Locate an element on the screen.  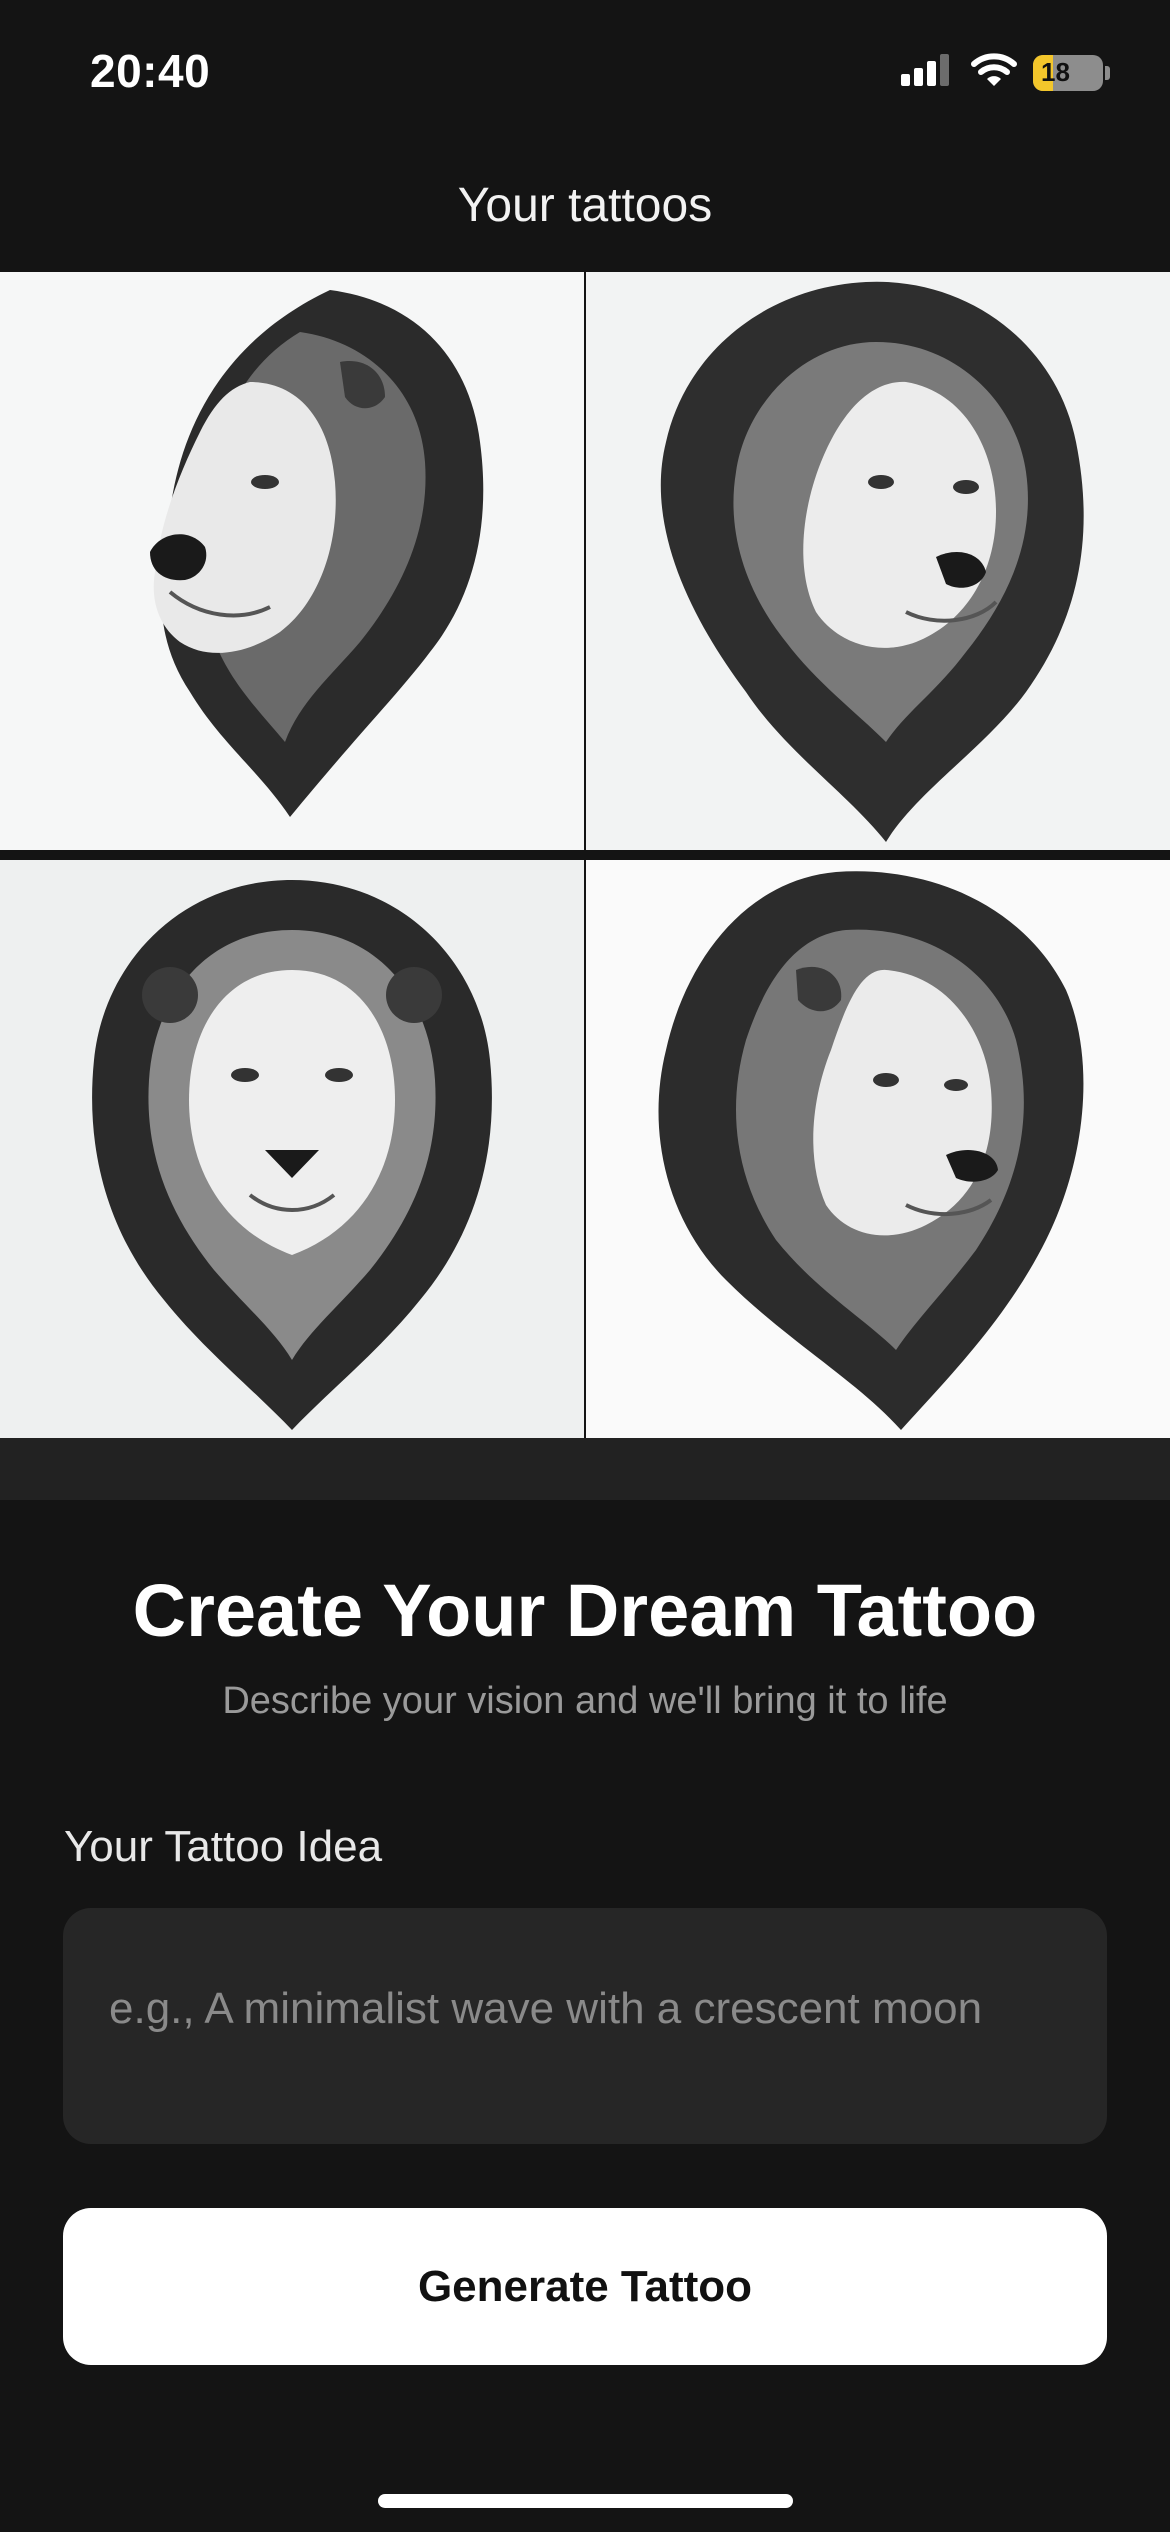
generate-tattoo-button: Generate Tattoo is located at coordinates (585, 2286).